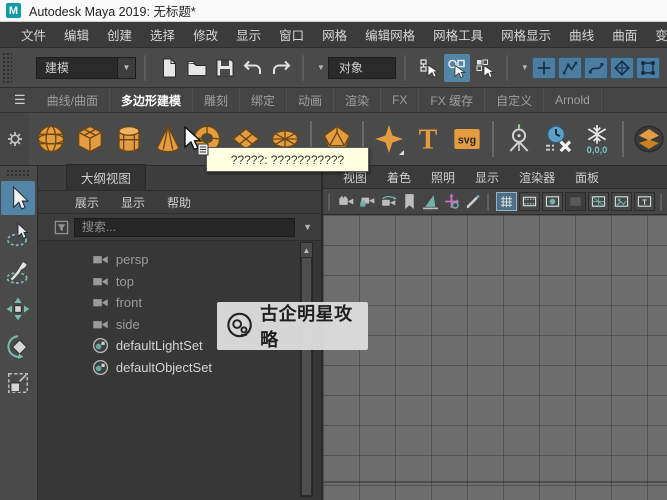 This screenshot has height=500, width=667. I want to click on shelf-menu-icon: ☰, so click(20, 100).